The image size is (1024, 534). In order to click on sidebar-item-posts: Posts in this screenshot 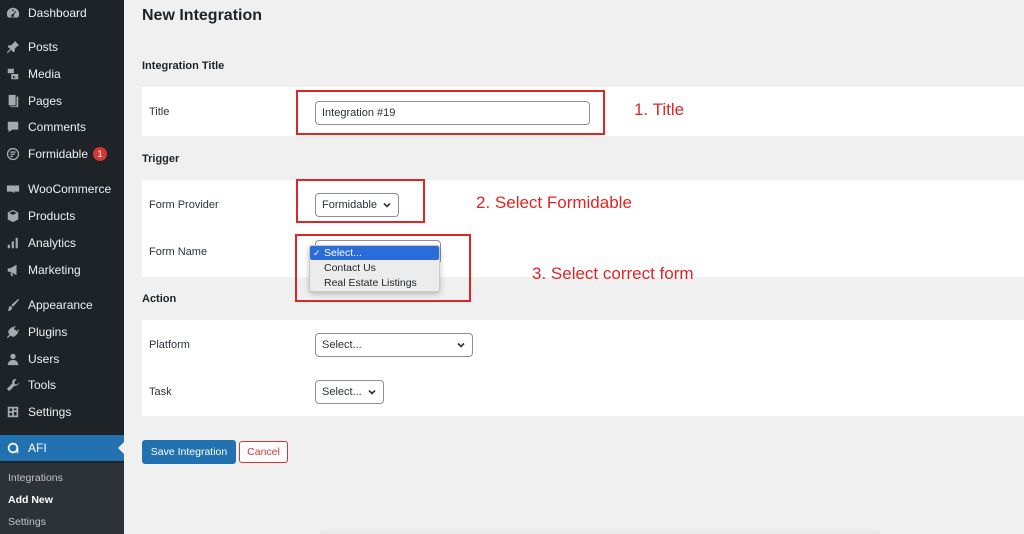, I will do `click(62, 47)`.